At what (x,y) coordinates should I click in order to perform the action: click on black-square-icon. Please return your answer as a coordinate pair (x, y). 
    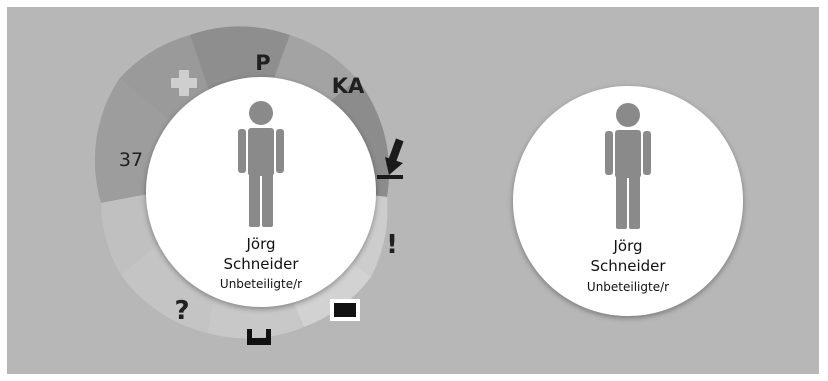
    Looking at the image, I should click on (345, 310).